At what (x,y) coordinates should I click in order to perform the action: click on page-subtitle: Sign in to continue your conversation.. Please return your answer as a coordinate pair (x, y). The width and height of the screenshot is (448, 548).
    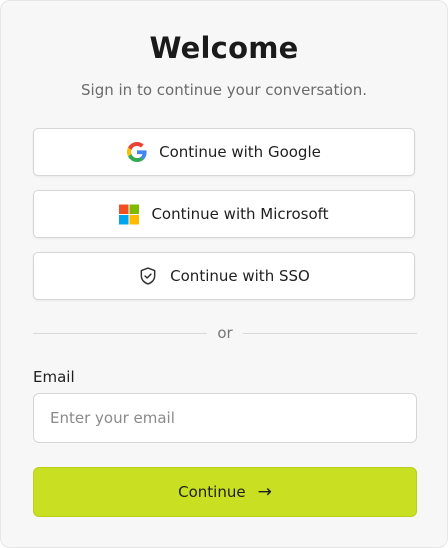
    Looking at the image, I should click on (224, 90).